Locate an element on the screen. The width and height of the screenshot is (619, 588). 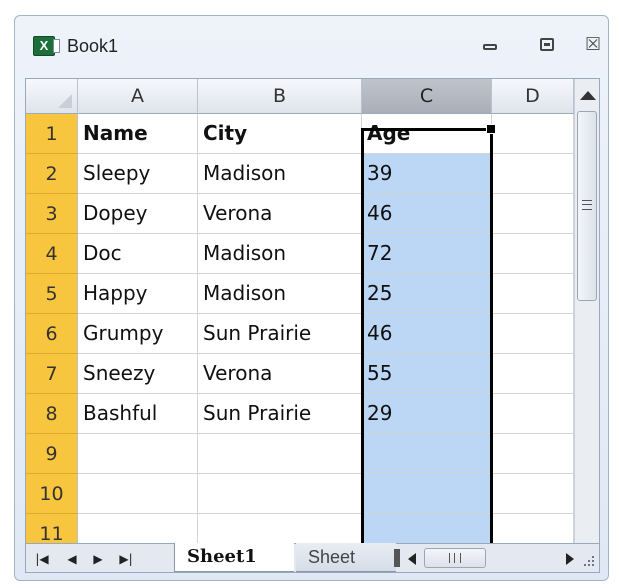
cell-c1: Age is located at coordinates (427, 134).